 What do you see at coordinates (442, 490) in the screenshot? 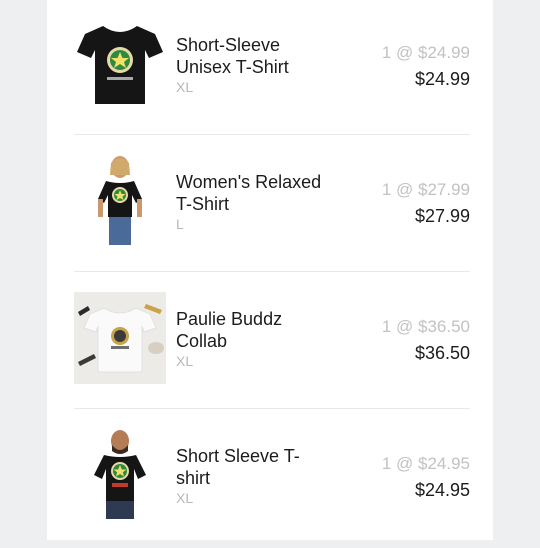
I see `line-total: $24.95` at bounding box center [442, 490].